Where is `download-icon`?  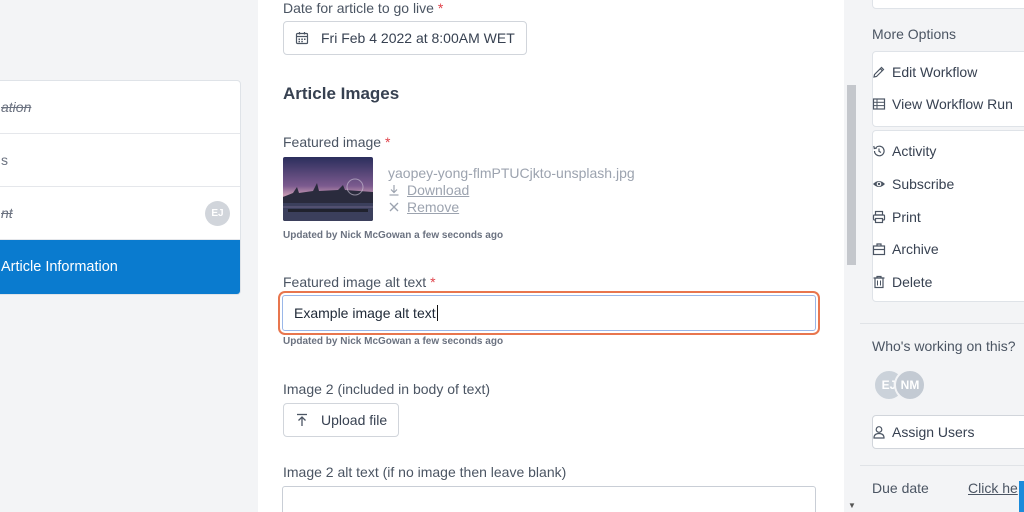
download-icon is located at coordinates (394, 190).